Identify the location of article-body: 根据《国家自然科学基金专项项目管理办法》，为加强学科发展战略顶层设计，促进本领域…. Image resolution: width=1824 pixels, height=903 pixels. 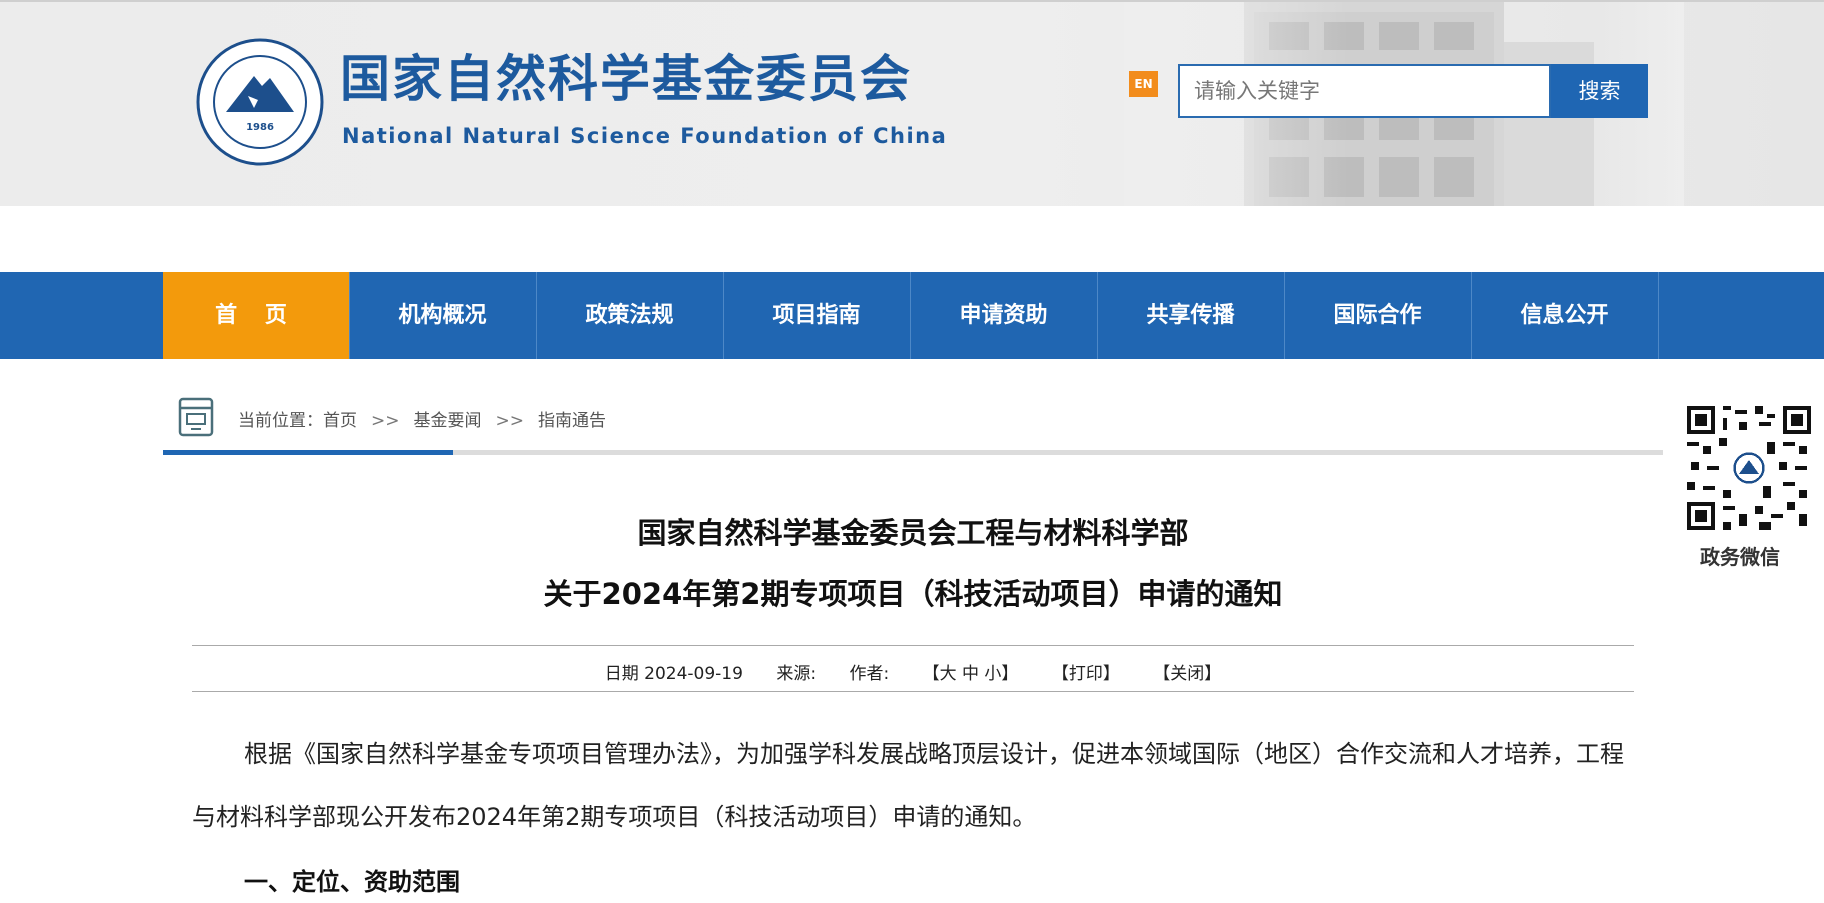
(913, 786).